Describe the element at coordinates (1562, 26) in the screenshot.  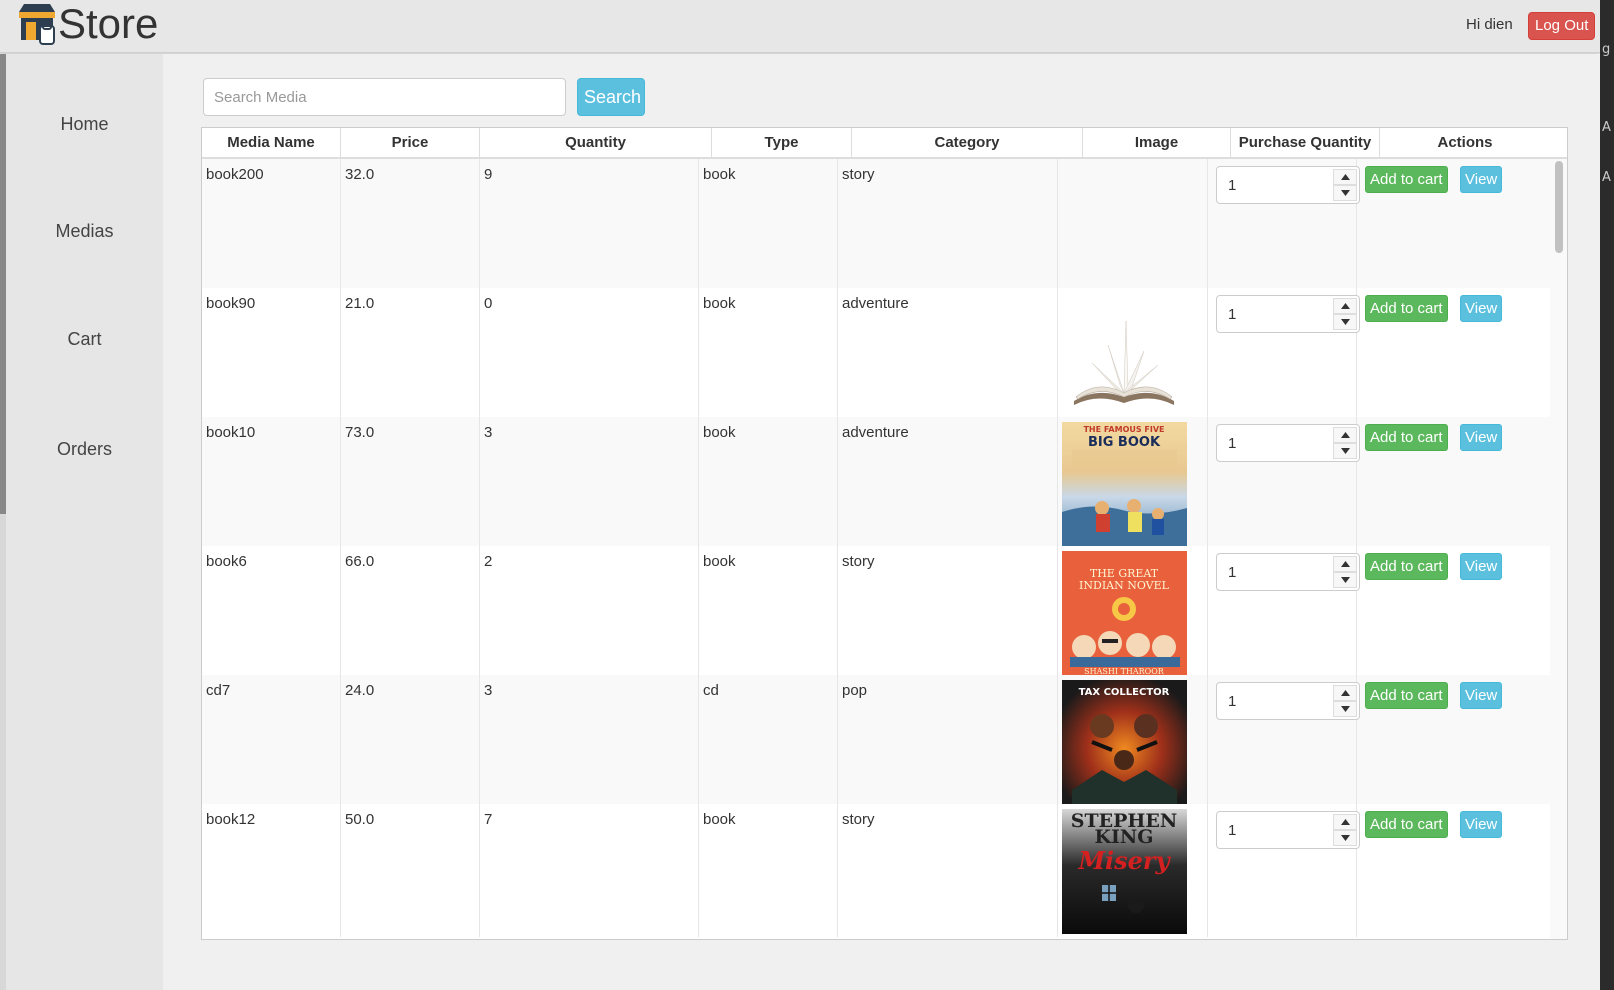
I see `logout-button: Log Out` at that location.